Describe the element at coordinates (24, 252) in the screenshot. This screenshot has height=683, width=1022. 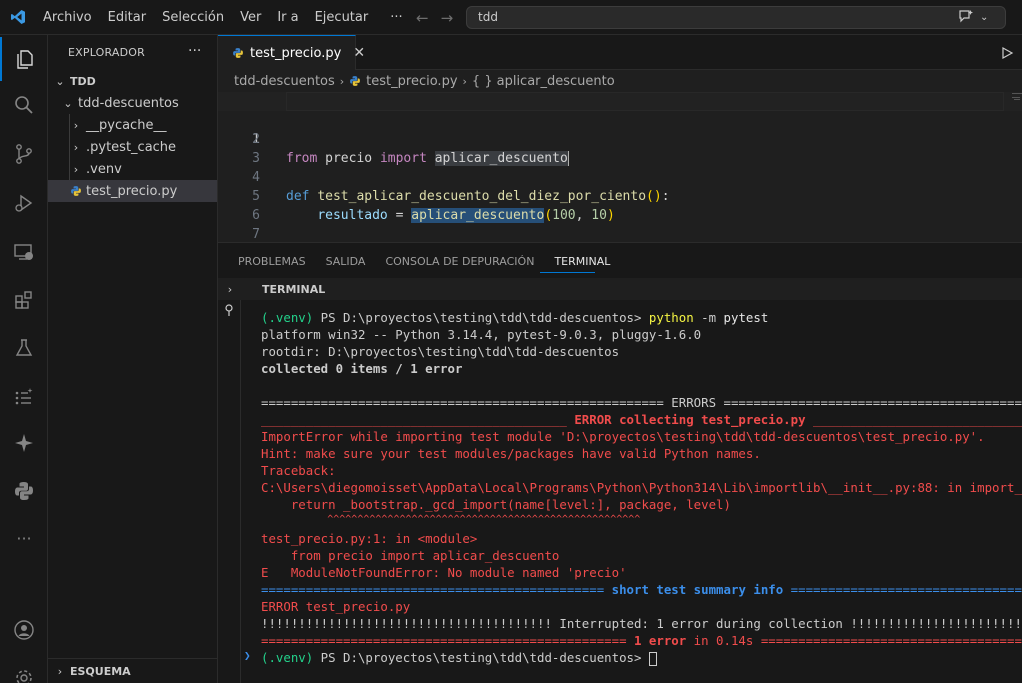
I see `remote-explorer-icon` at that location.